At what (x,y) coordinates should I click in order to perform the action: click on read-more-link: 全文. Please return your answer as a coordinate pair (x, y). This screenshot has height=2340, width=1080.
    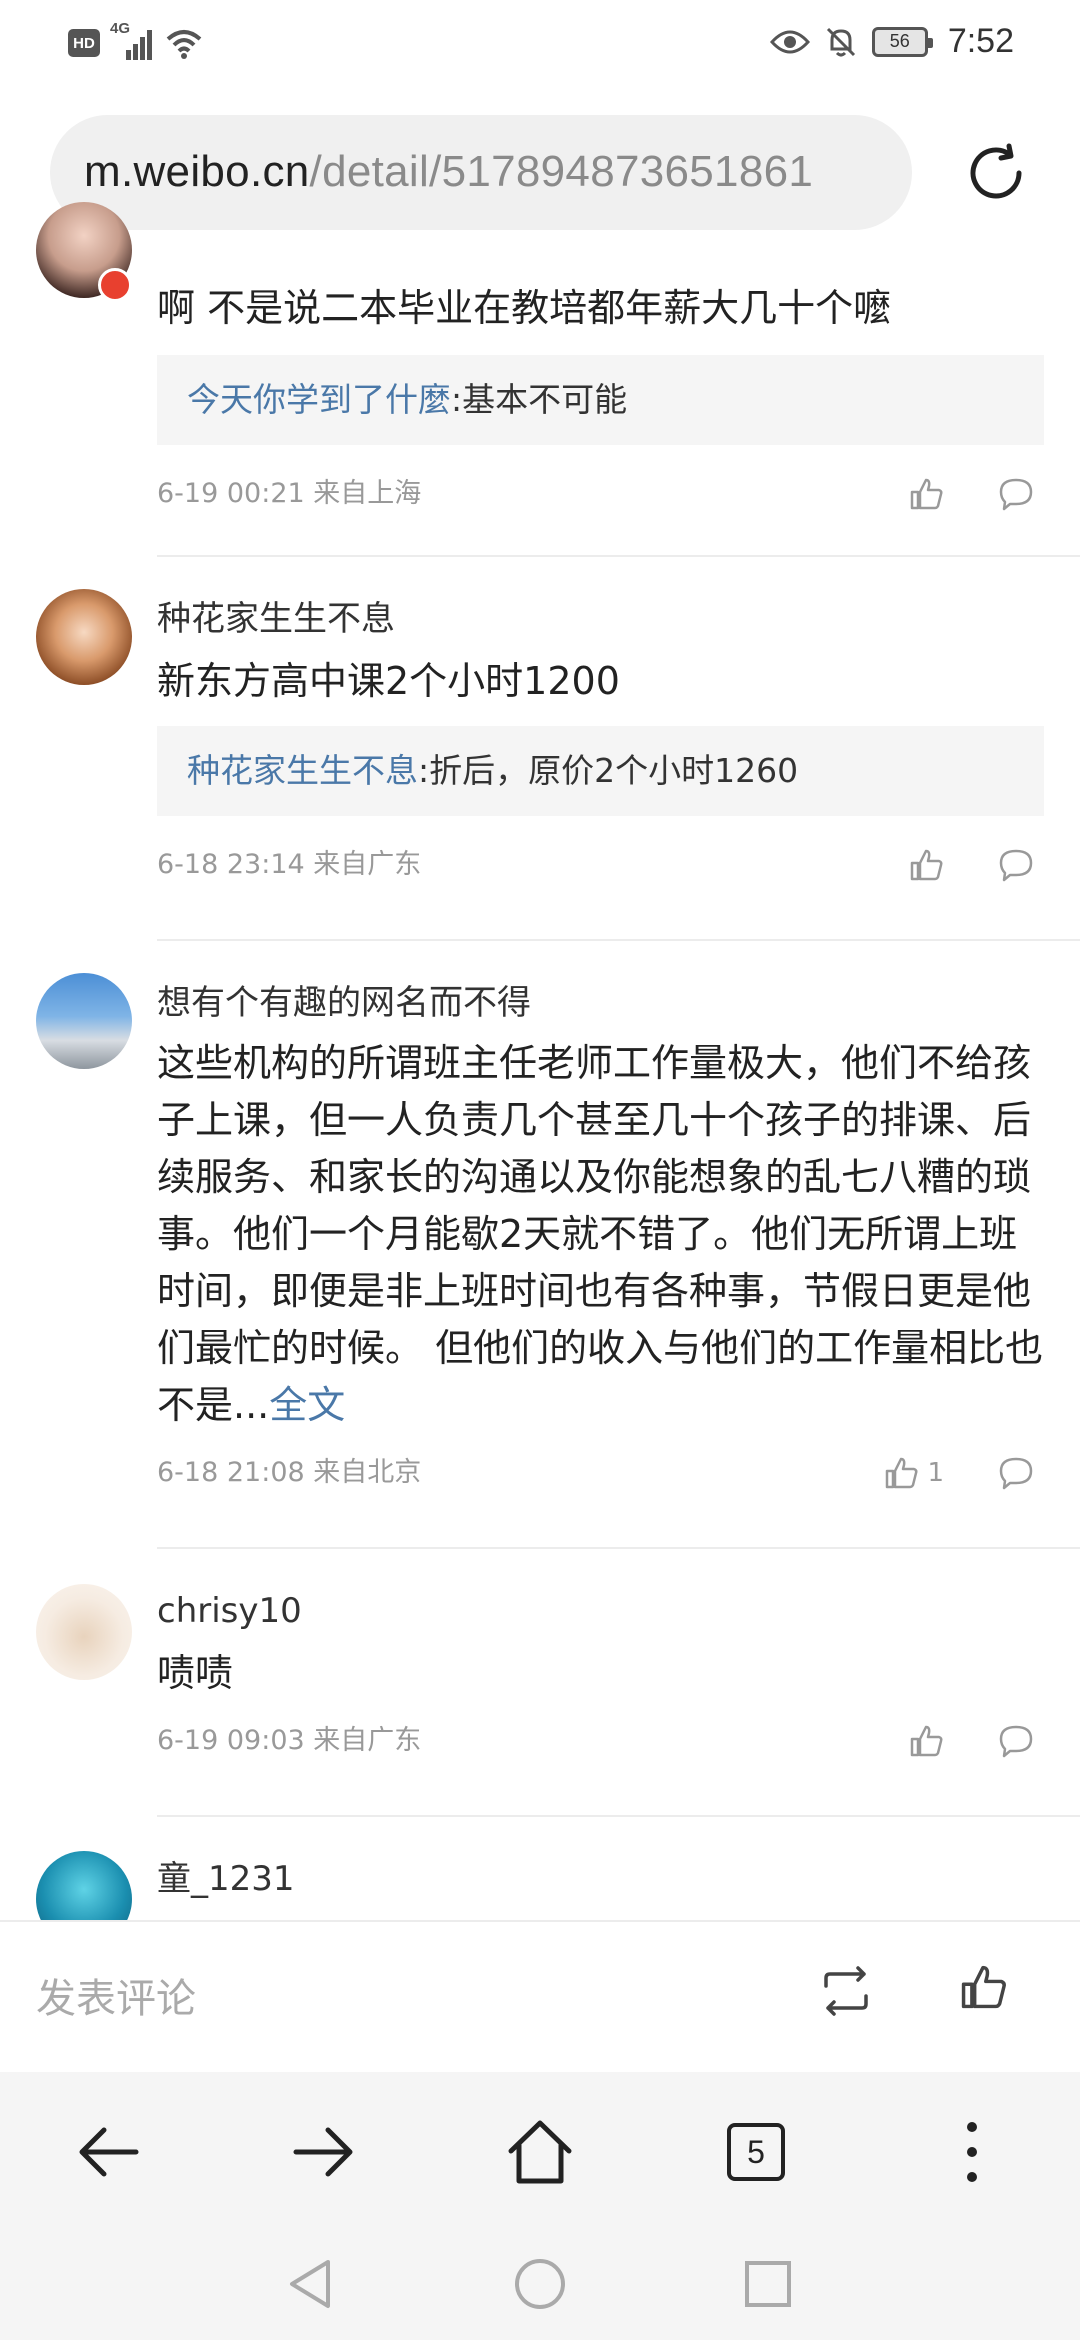
    Looking at the image, I should click on (307, 1405).